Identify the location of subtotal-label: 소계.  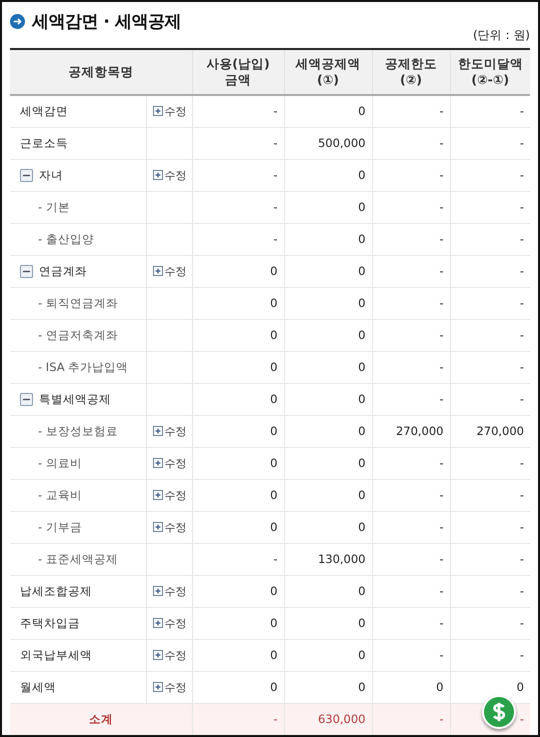
(101, 719).